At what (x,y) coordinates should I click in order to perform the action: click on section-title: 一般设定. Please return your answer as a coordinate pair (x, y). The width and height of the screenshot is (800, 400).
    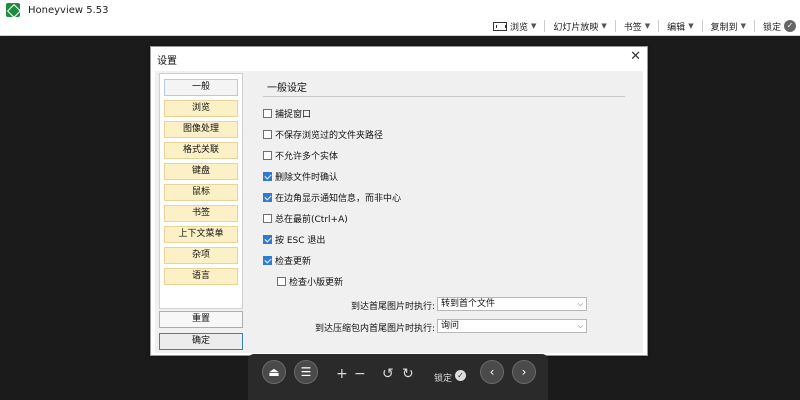
    Looking at the image, I should click on (287, 88).